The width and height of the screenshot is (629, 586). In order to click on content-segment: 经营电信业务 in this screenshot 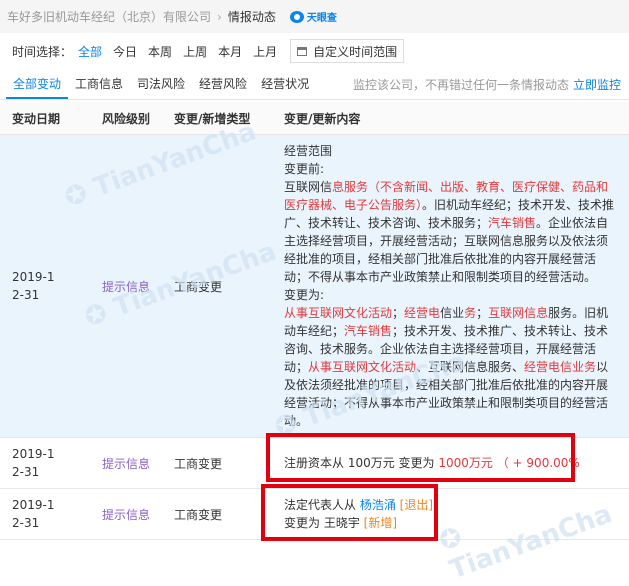, I will do `click(560, 367)`.